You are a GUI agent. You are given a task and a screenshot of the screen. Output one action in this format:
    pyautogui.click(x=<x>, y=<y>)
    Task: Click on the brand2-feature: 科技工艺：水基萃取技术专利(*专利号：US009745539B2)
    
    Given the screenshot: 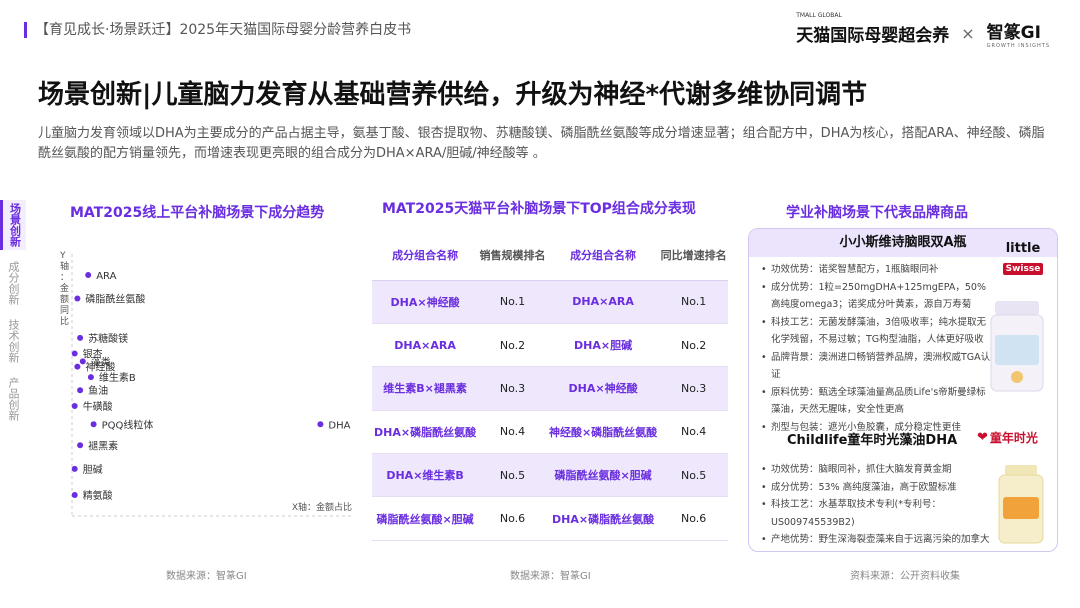 What is the action you would take?
    pyautogui.click(x=877, y=513)
    